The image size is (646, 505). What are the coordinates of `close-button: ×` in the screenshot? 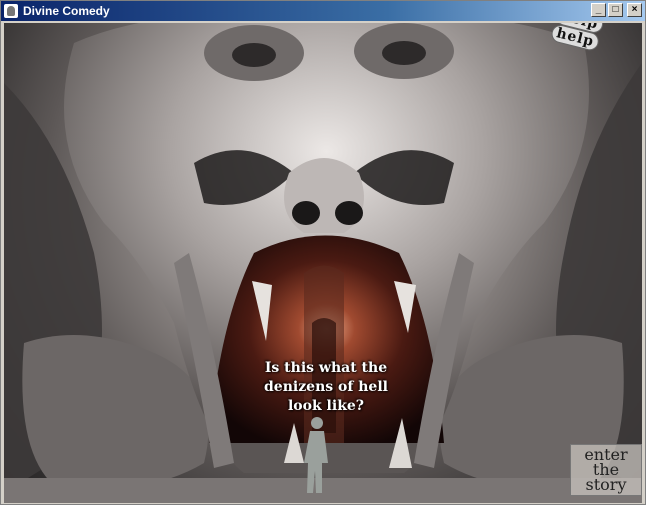 It's located at (634, 10).